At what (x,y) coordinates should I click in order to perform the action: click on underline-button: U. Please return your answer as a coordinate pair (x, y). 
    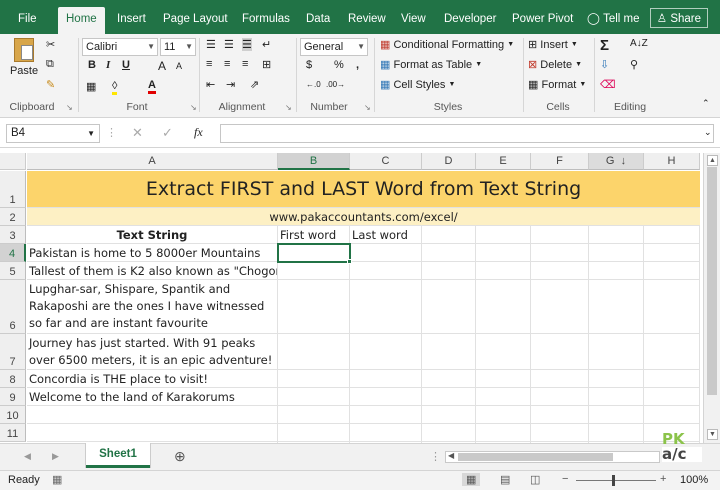
    Looking at the image, I should click on (126, 65).